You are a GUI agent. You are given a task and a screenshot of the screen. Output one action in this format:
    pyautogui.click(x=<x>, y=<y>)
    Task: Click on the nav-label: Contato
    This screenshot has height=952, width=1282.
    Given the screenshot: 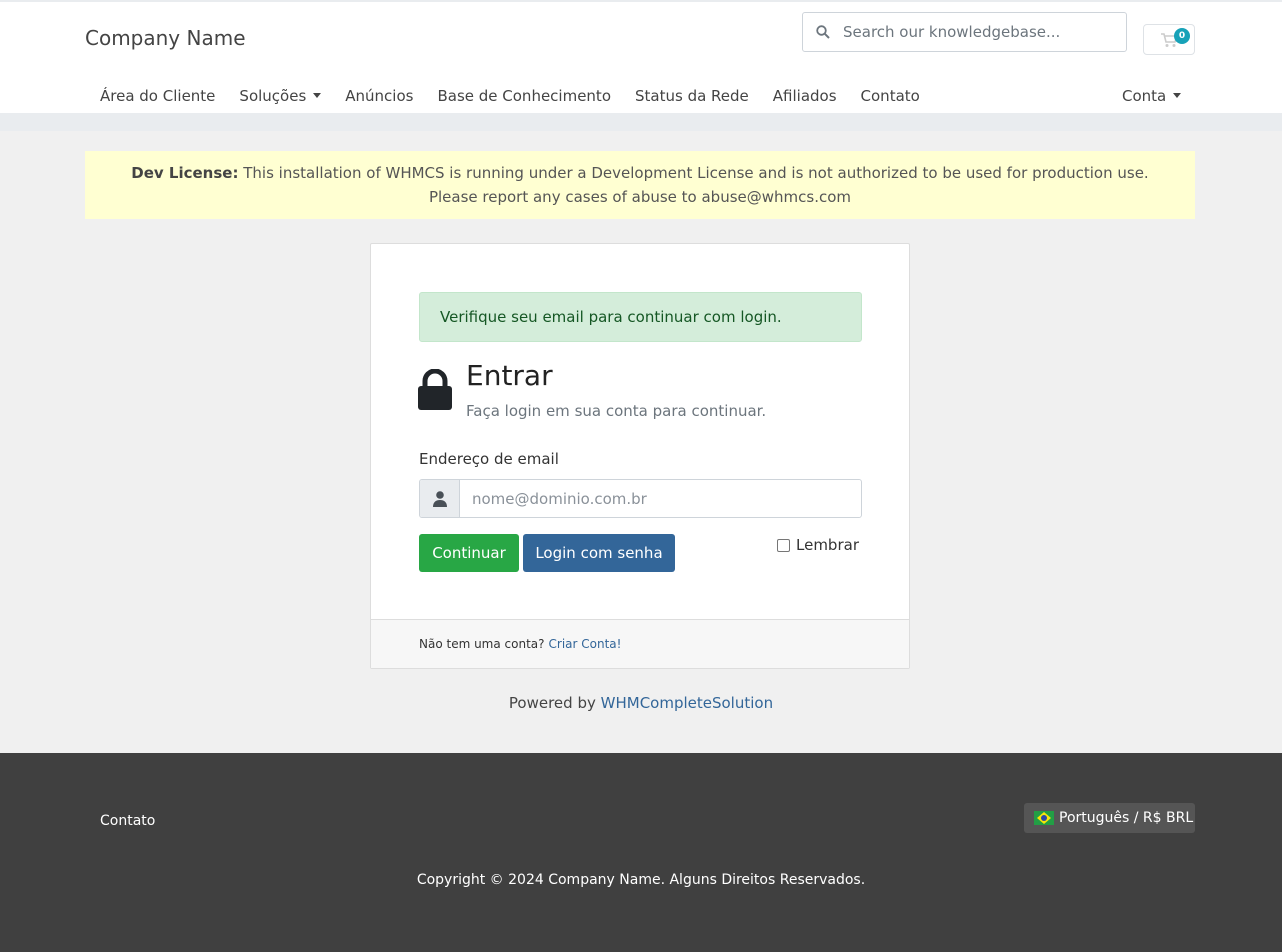 What is the action you would take?
    pyautogui.click(x=890, y=95)
    